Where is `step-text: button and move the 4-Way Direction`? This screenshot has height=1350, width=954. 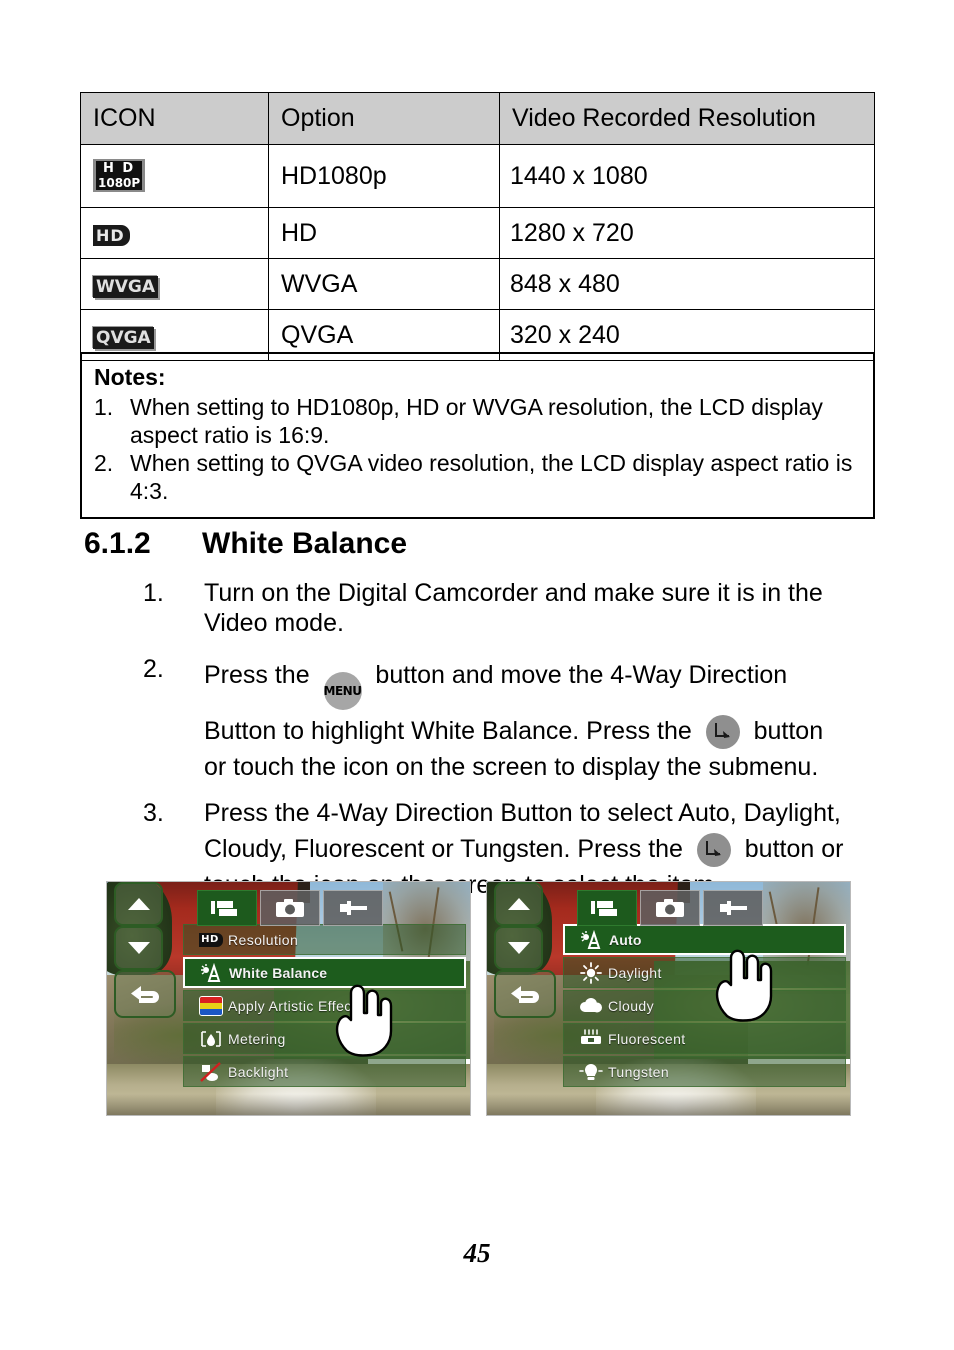
step-text: button and move the 4-Way Direction is located at coordinates (581, 675).